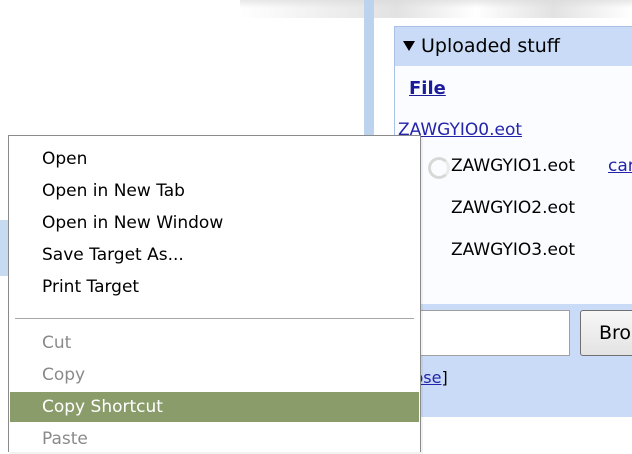 This screenshot has height=454, width=632. I want to click on top-fade-bar, so click(436, 9).